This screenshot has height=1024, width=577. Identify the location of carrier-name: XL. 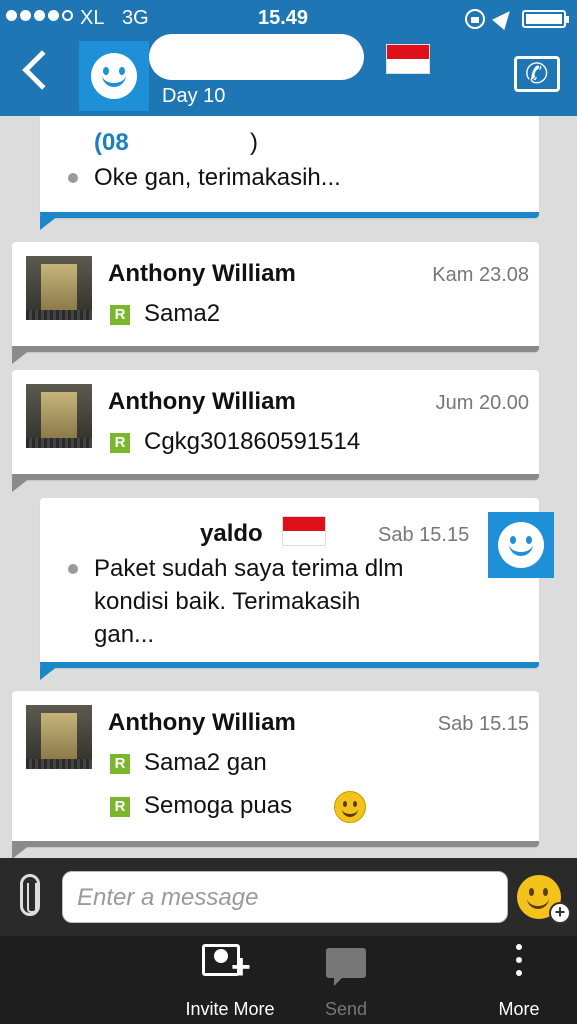
(92, 18).